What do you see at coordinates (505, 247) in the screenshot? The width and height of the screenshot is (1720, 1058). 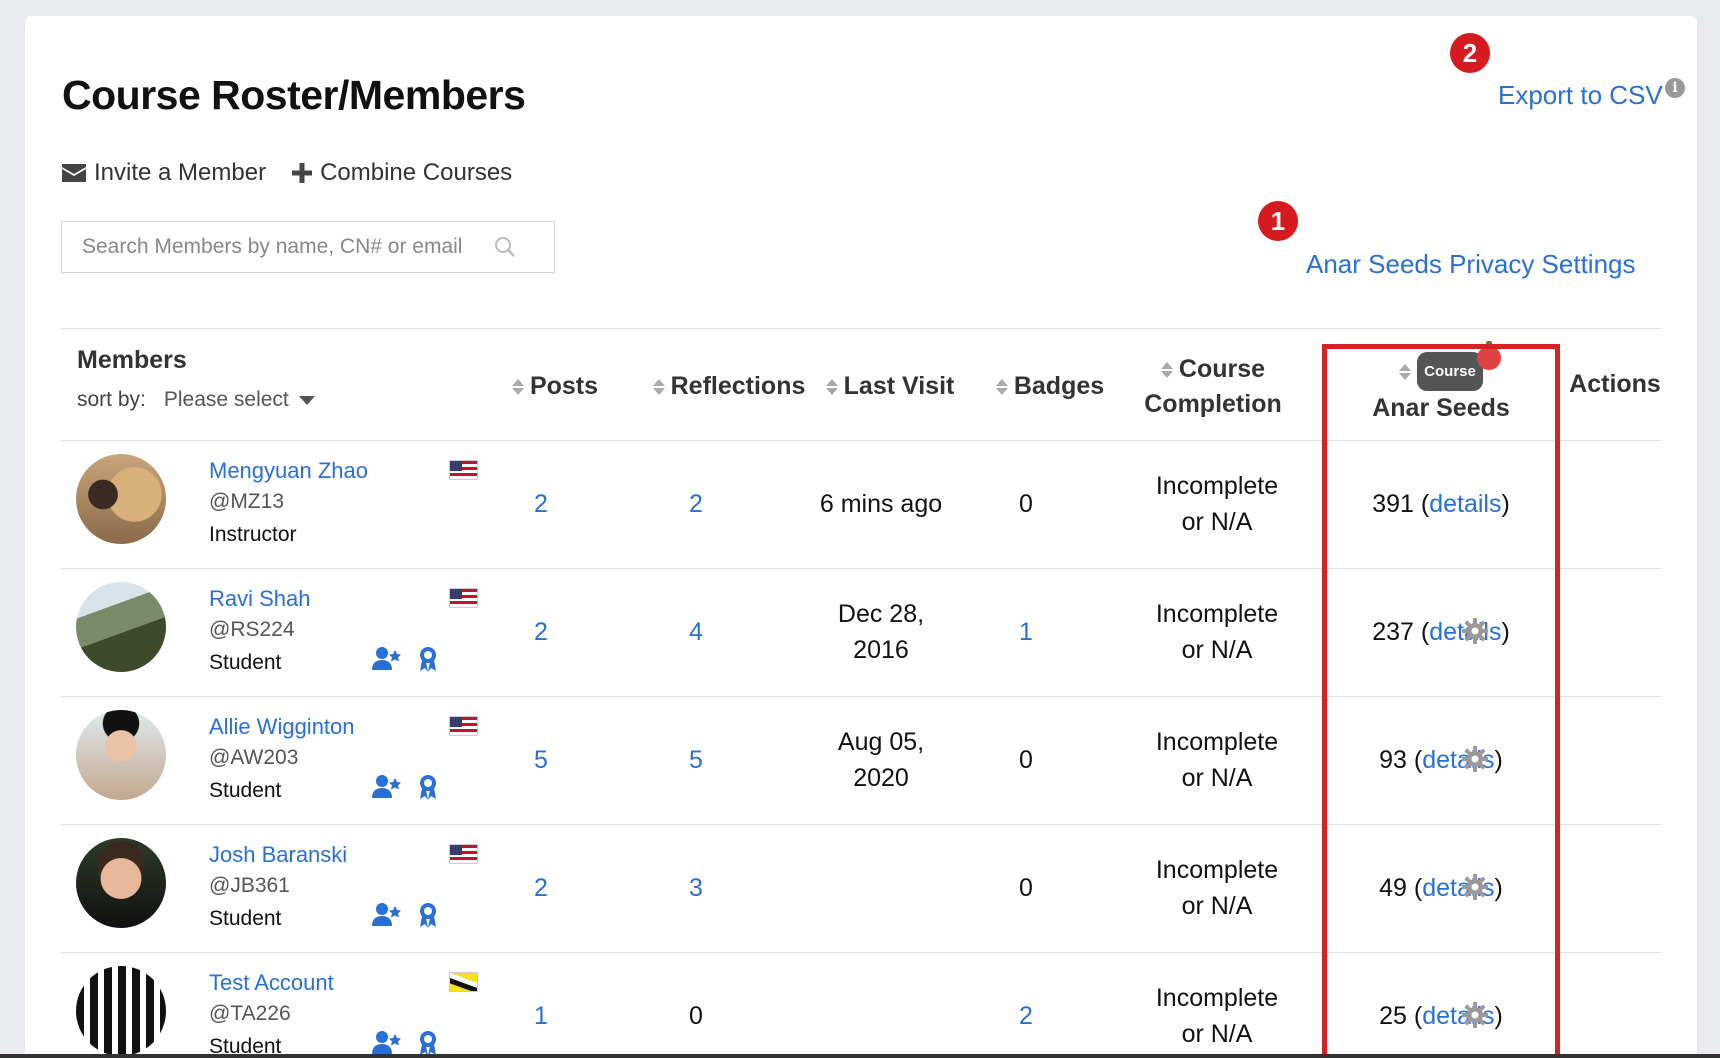 I see `search-icon` at bounding box center [505, 247].